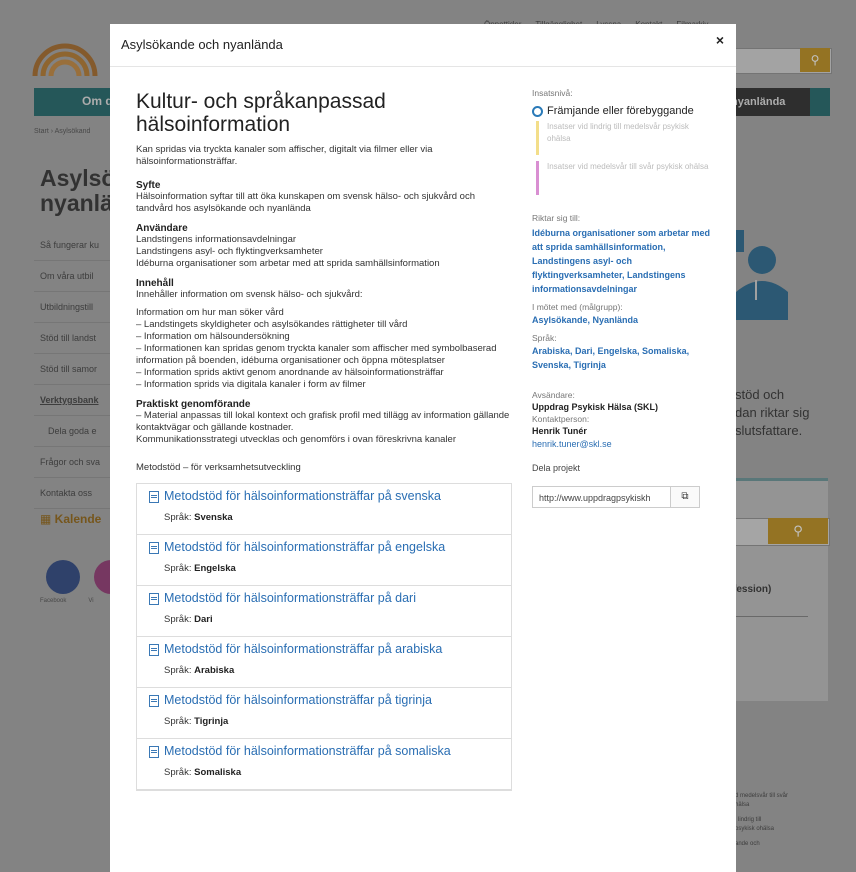 The height and width of the screenshot is (872, 856). I want to click on sprak-label: Språk:, so click(544, 338).